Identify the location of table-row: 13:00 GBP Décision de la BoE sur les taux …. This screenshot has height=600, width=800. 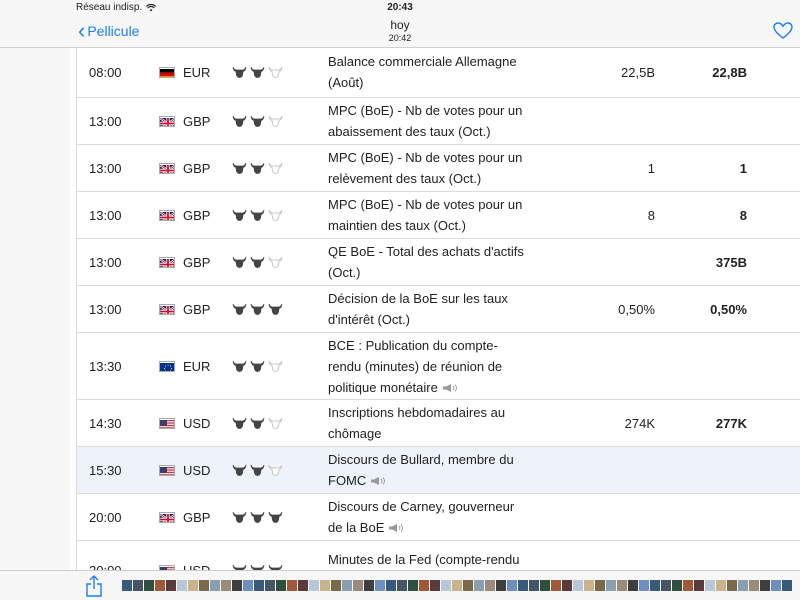
(438, 309).